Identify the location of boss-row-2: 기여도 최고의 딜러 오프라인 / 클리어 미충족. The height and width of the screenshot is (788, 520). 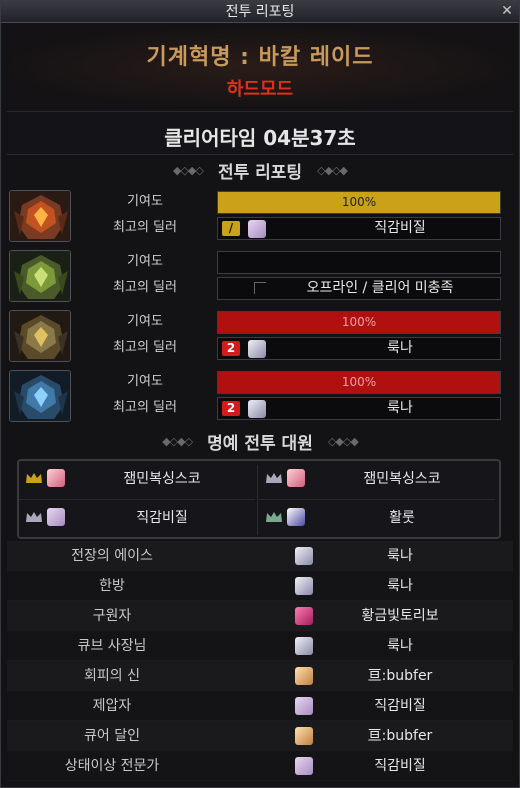
(260, 276).